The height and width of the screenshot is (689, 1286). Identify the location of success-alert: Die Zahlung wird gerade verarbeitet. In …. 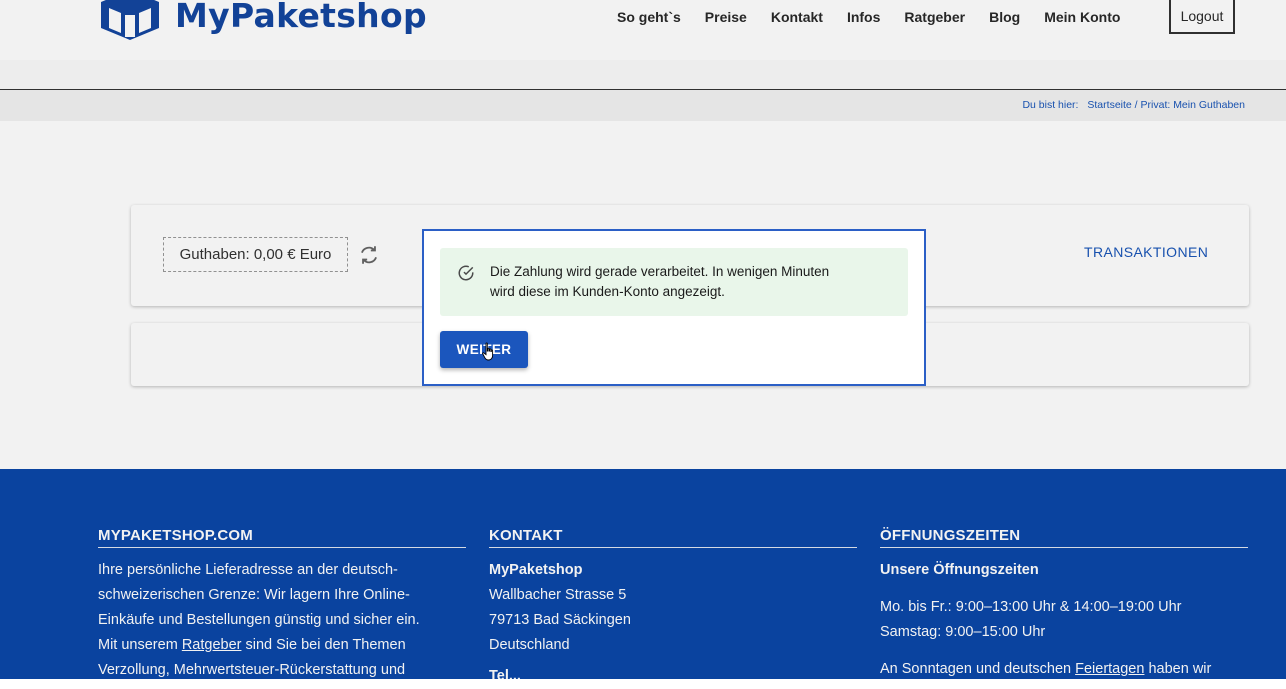
(674, 282).